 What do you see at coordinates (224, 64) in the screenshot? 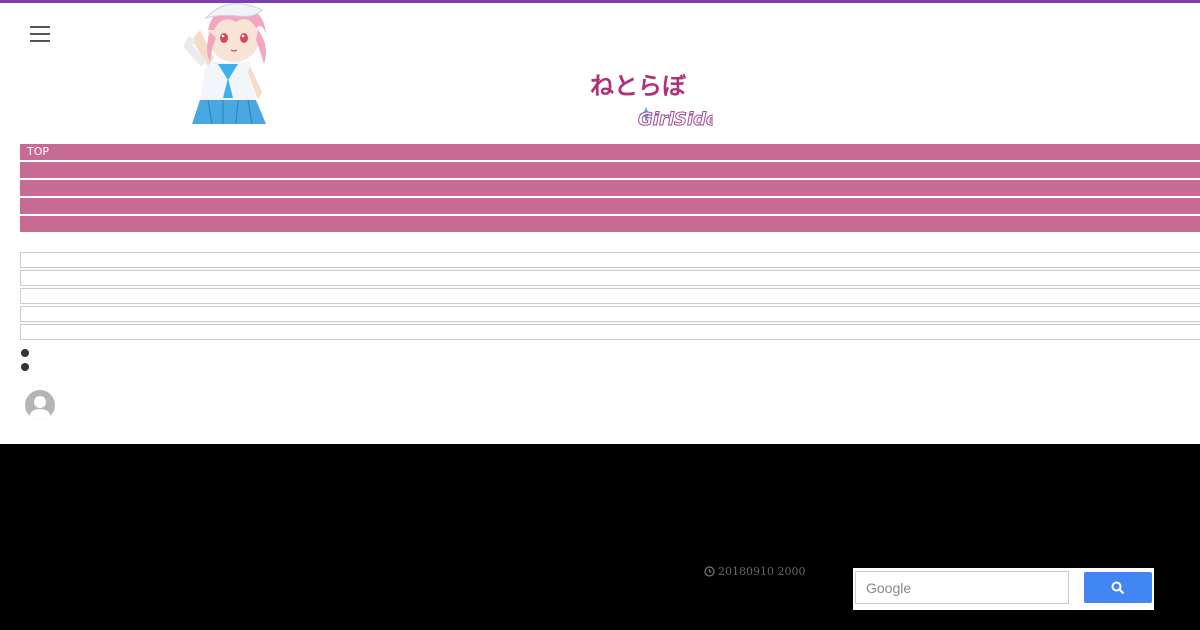
I see `mascot-image` at bounding box center [224, 64].